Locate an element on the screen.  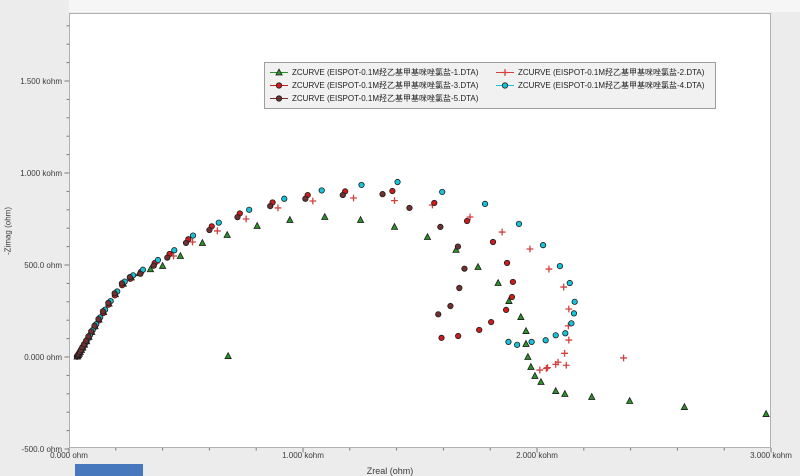
x-axis-title: Zreal (ohm) is located at coordinates (390, 471).